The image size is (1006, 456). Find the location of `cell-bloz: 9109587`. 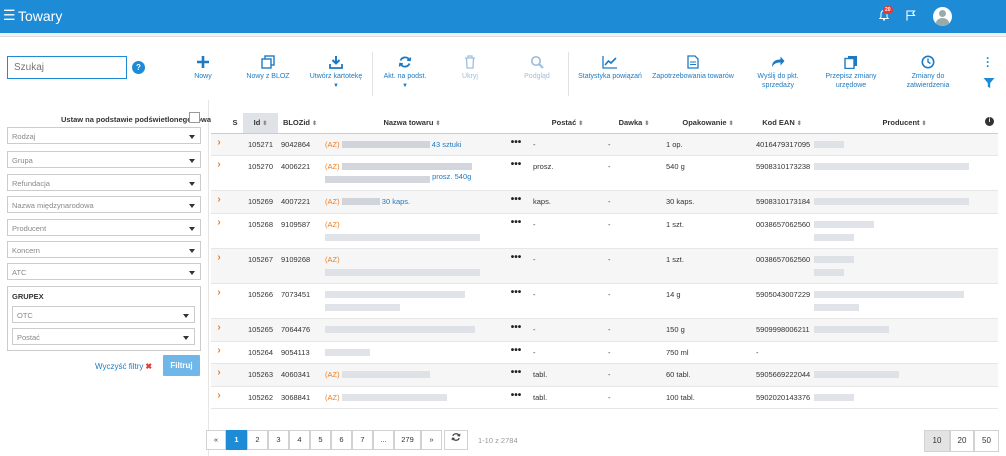

cell-bloz: 9109587 is located at coordinates (300, 231).